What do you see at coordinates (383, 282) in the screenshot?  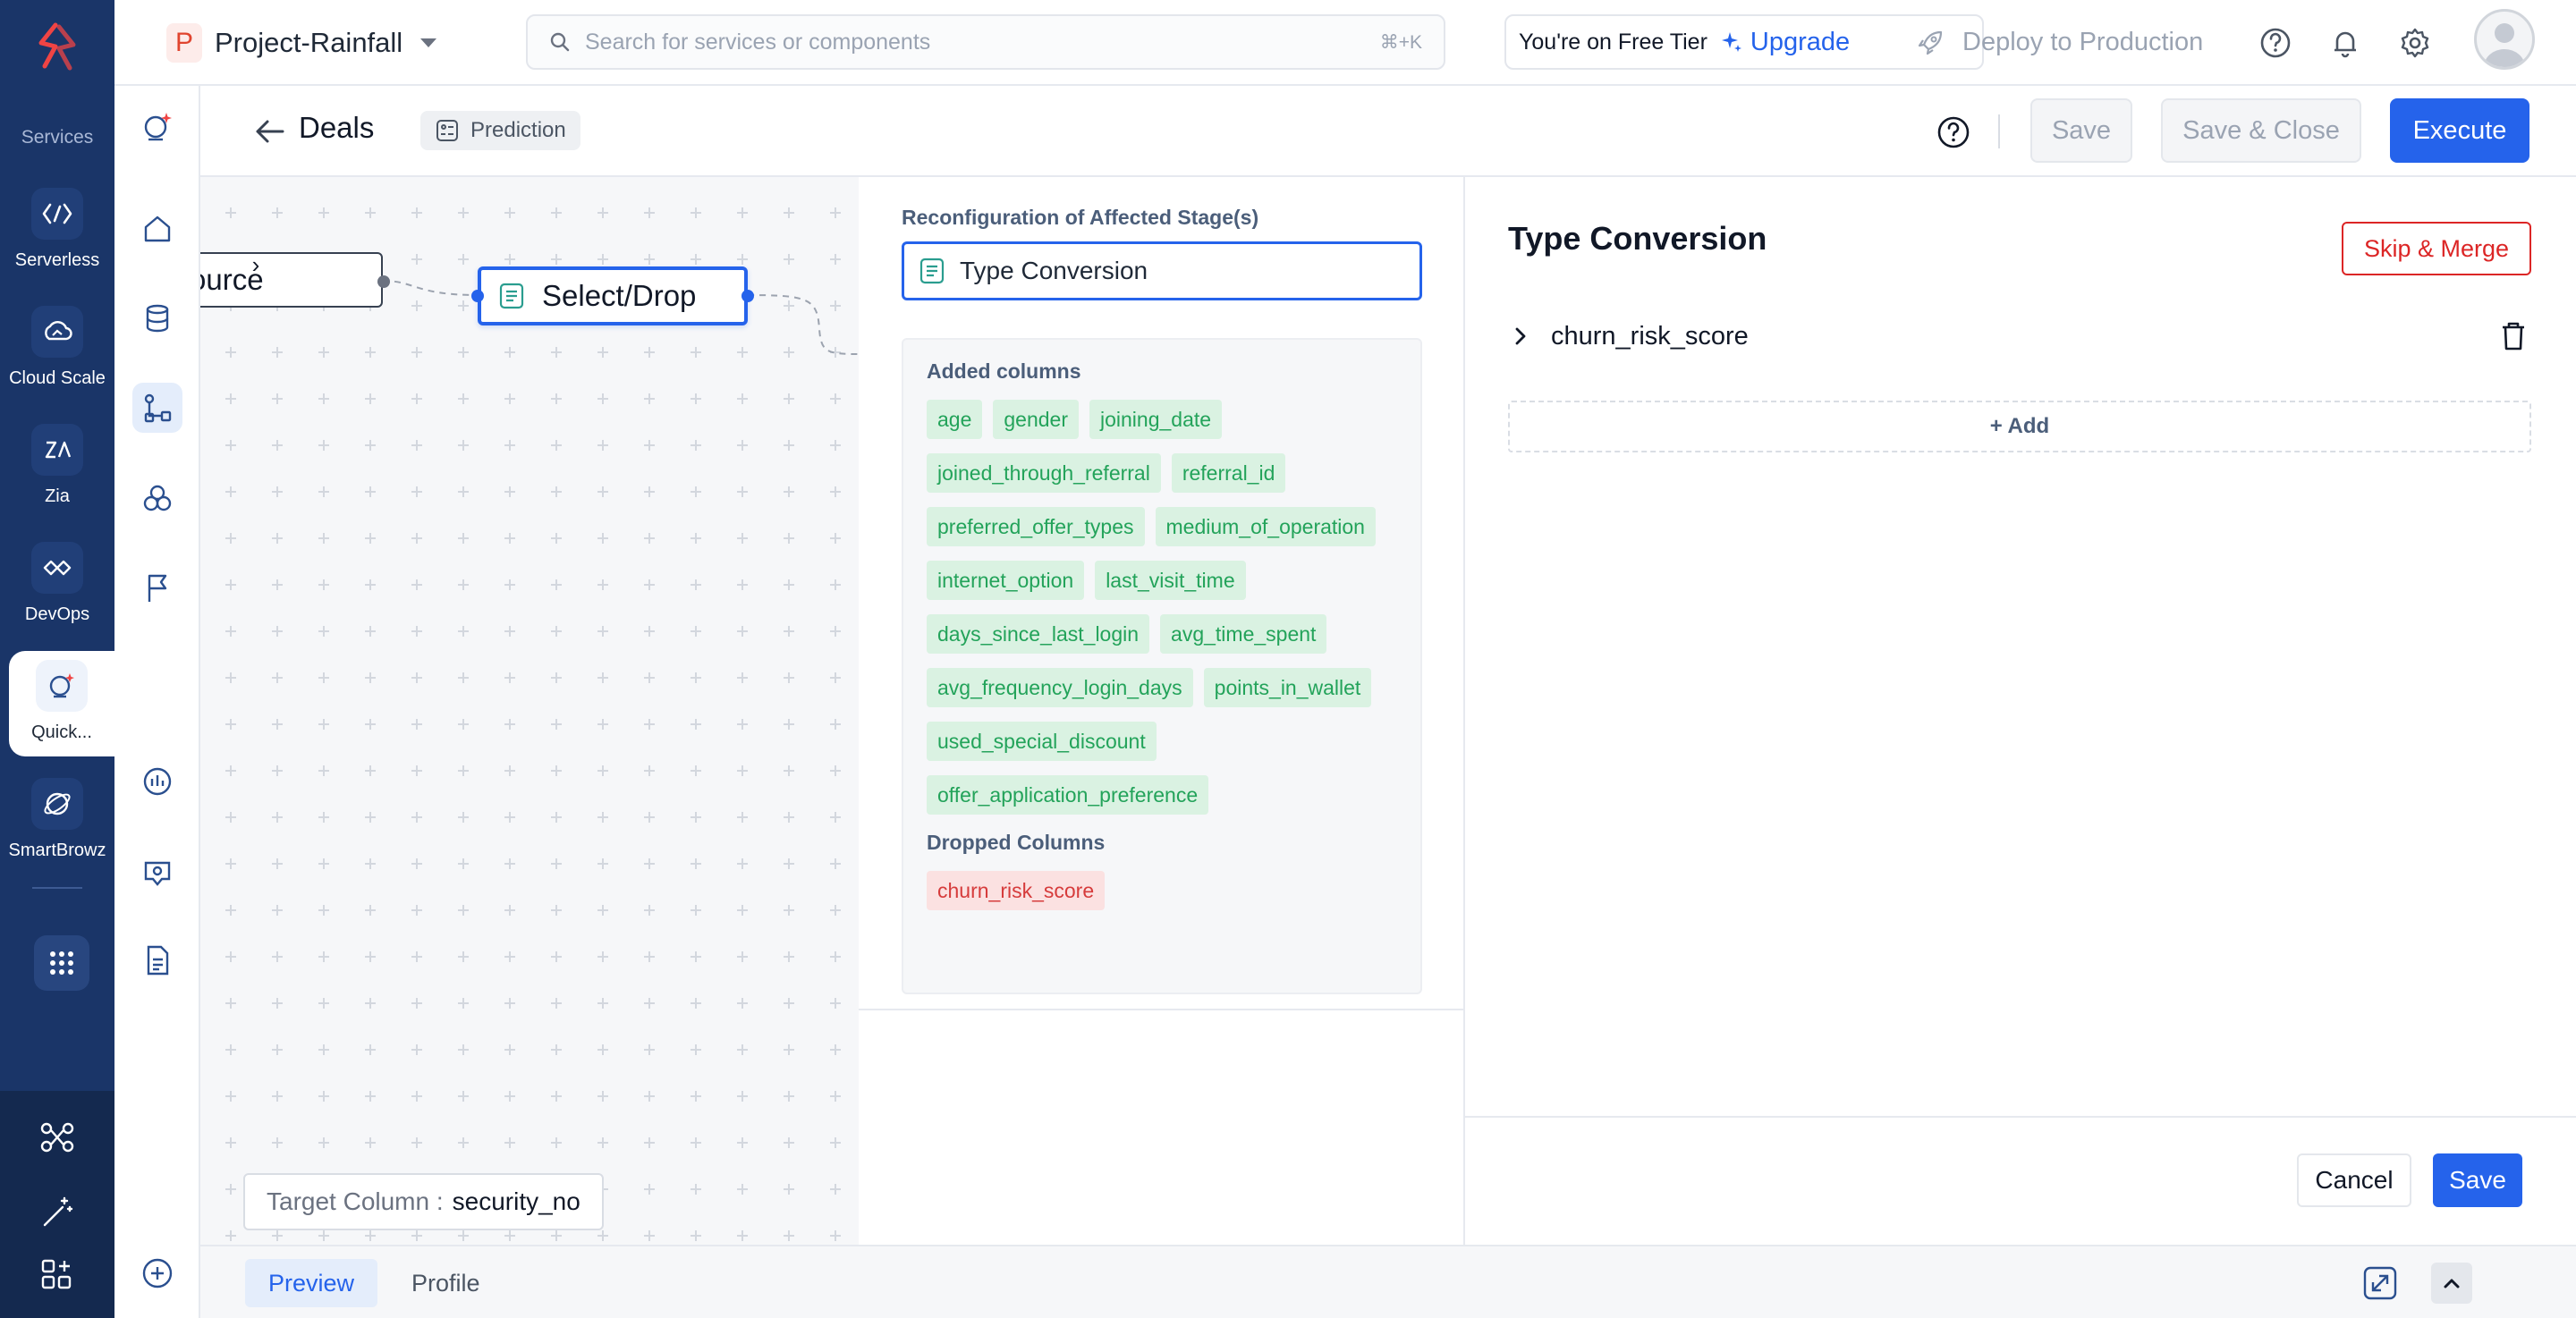 I see `source-out-port` at bounding box center [383, 282].